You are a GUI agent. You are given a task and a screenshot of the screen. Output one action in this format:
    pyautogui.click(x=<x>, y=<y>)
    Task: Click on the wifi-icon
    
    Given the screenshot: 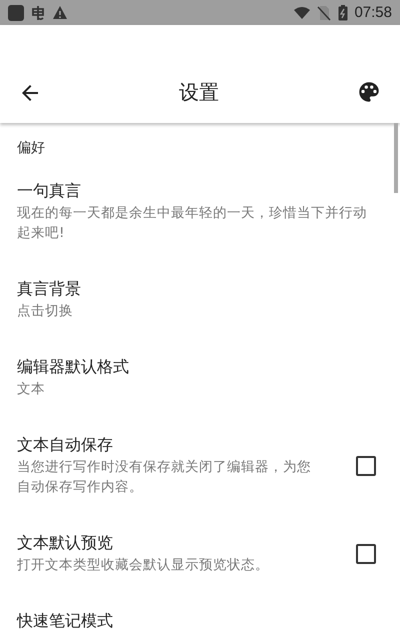 What is the action you would take?
    pyautogui.click(x=302, y=12)
    